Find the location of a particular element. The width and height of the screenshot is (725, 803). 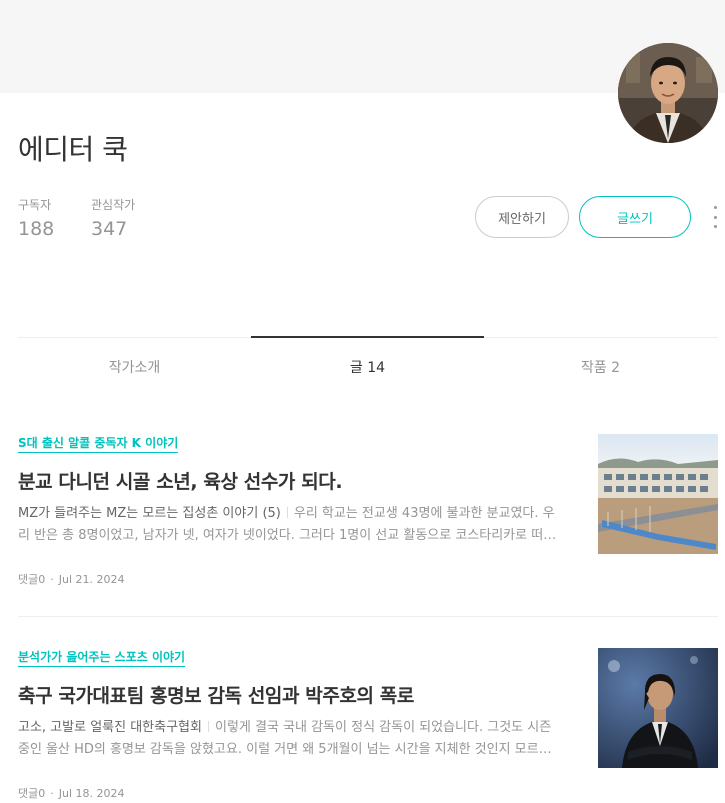

magazine-link: 분석가가 읊어주는 스포츠 이야기 is located at coordinates (102, 657).